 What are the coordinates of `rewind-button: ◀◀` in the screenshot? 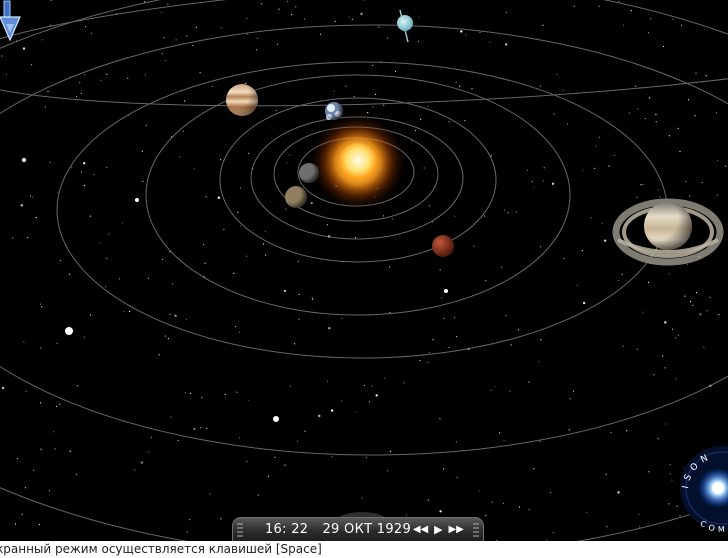 It's located at (421, 530).